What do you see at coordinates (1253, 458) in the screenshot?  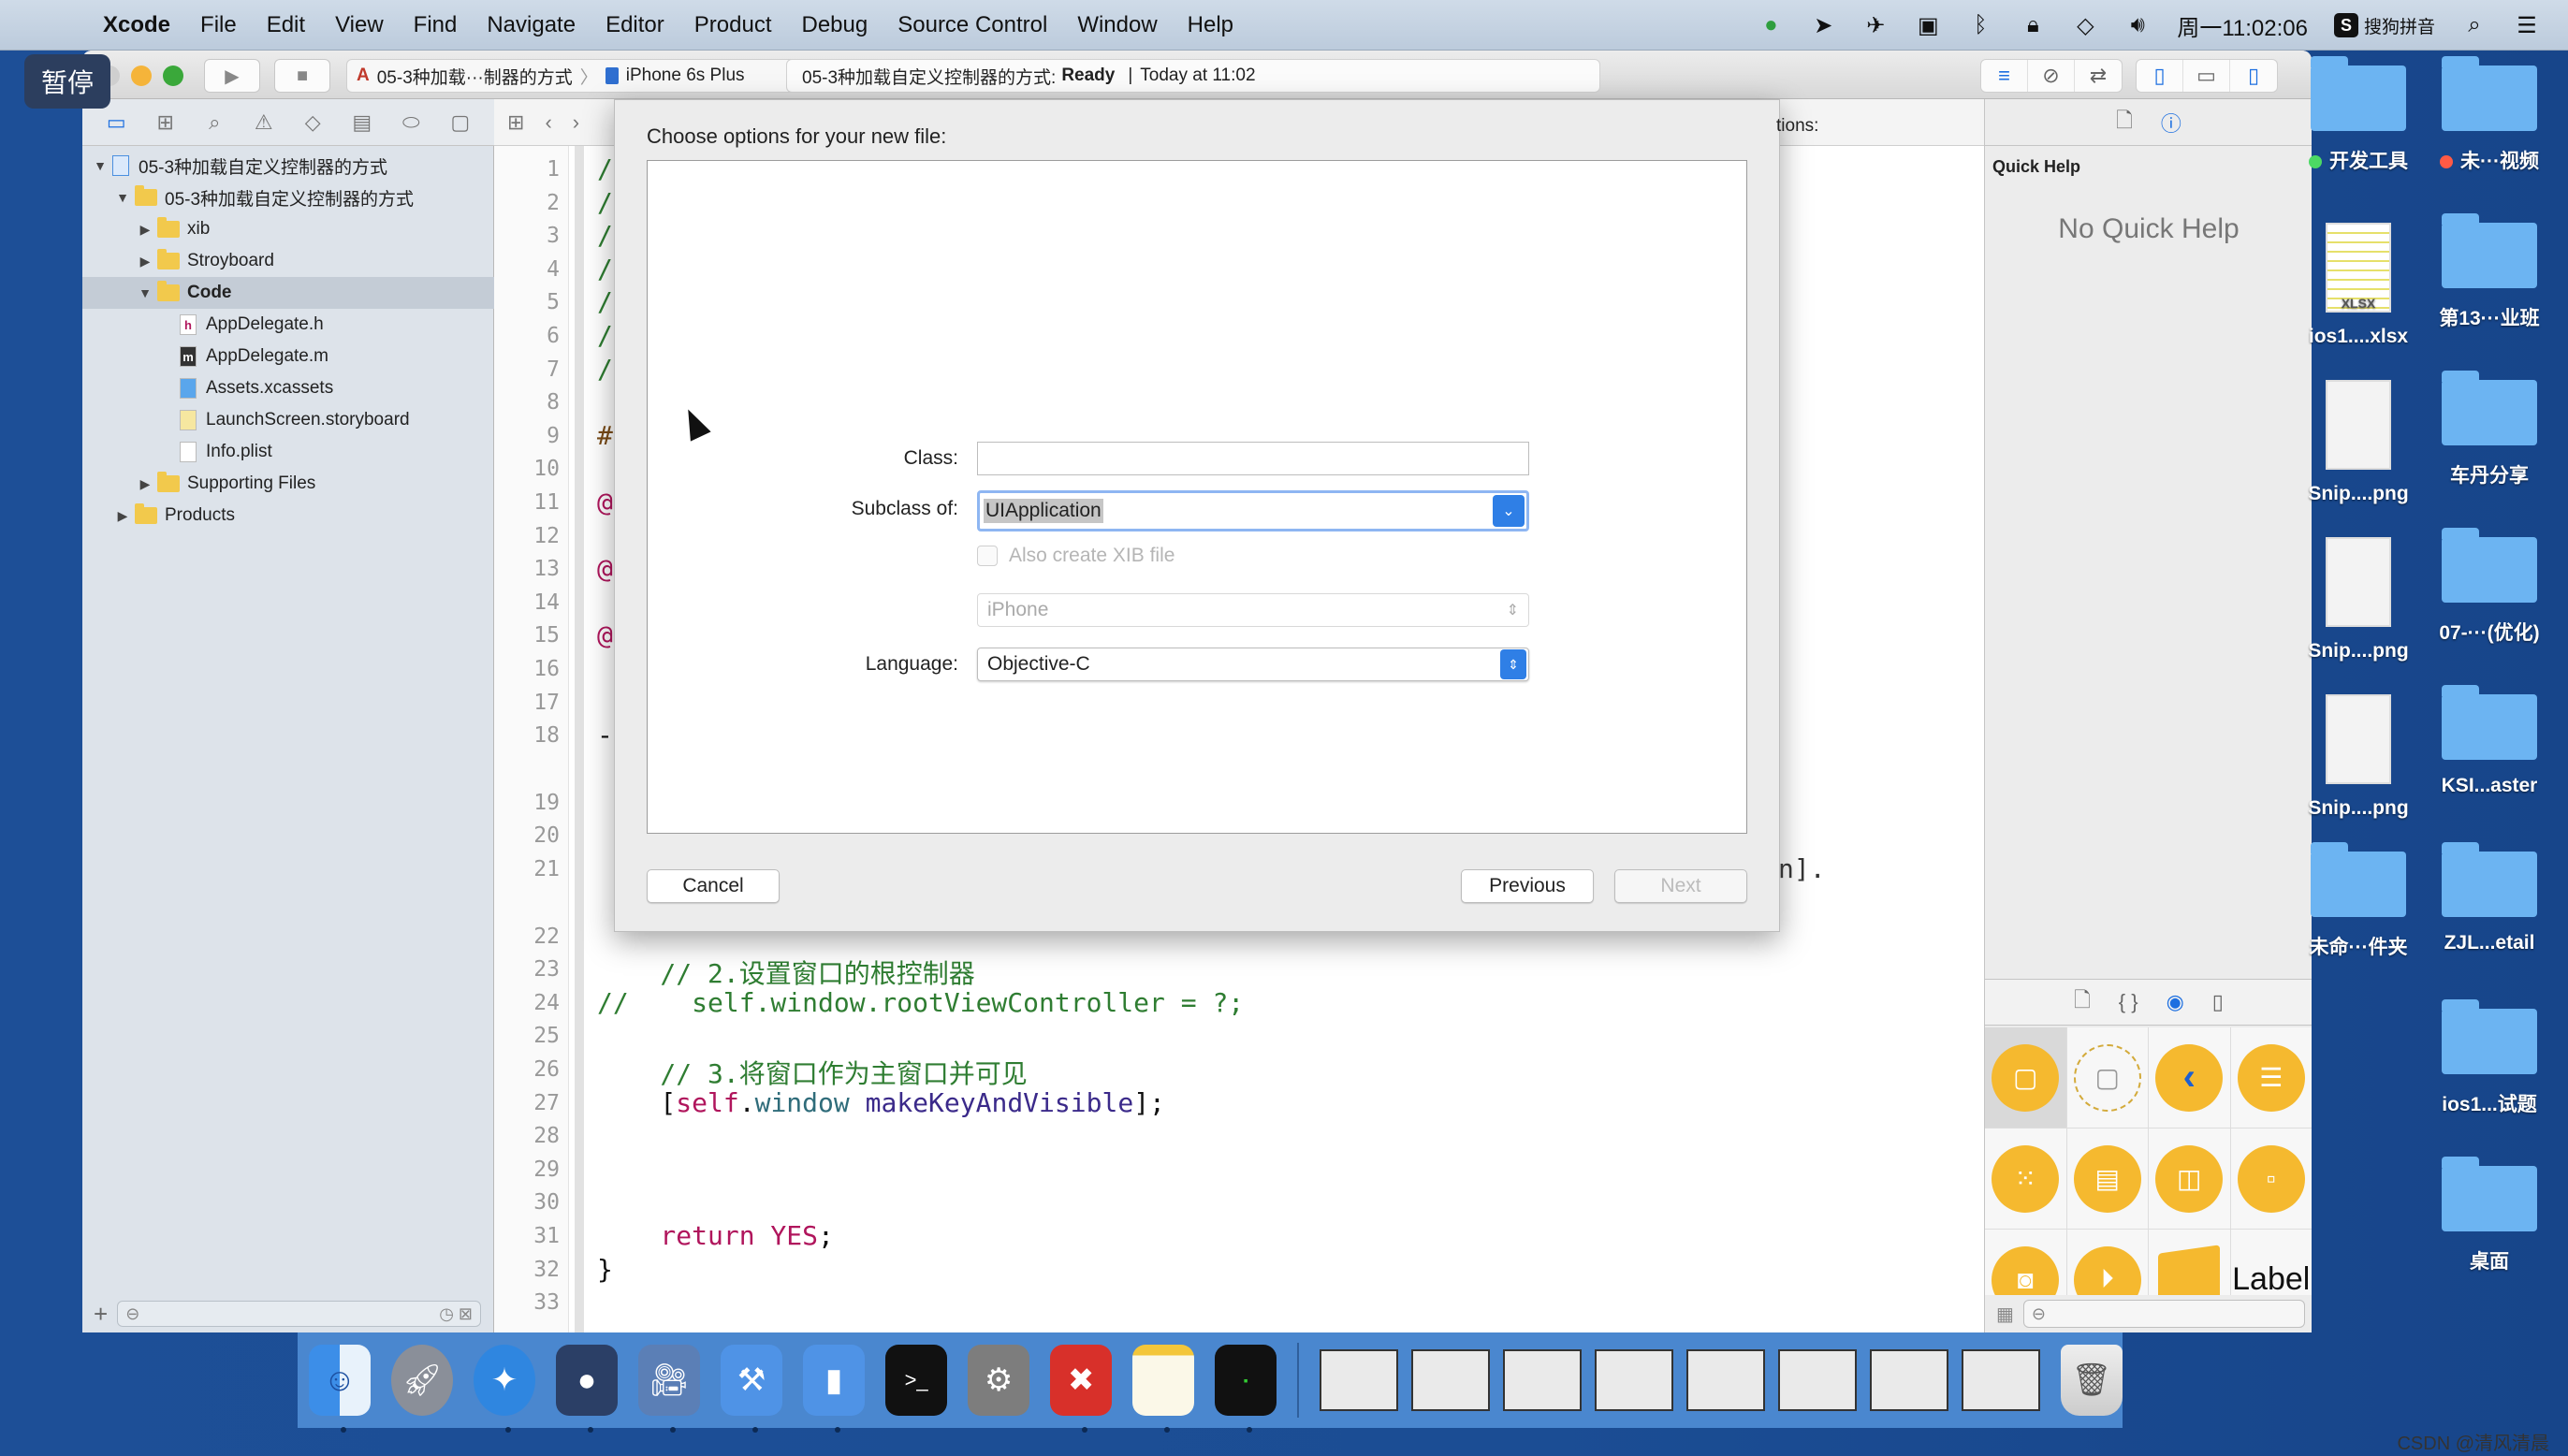 I see `class-input` at bounding box center [1253, 458].